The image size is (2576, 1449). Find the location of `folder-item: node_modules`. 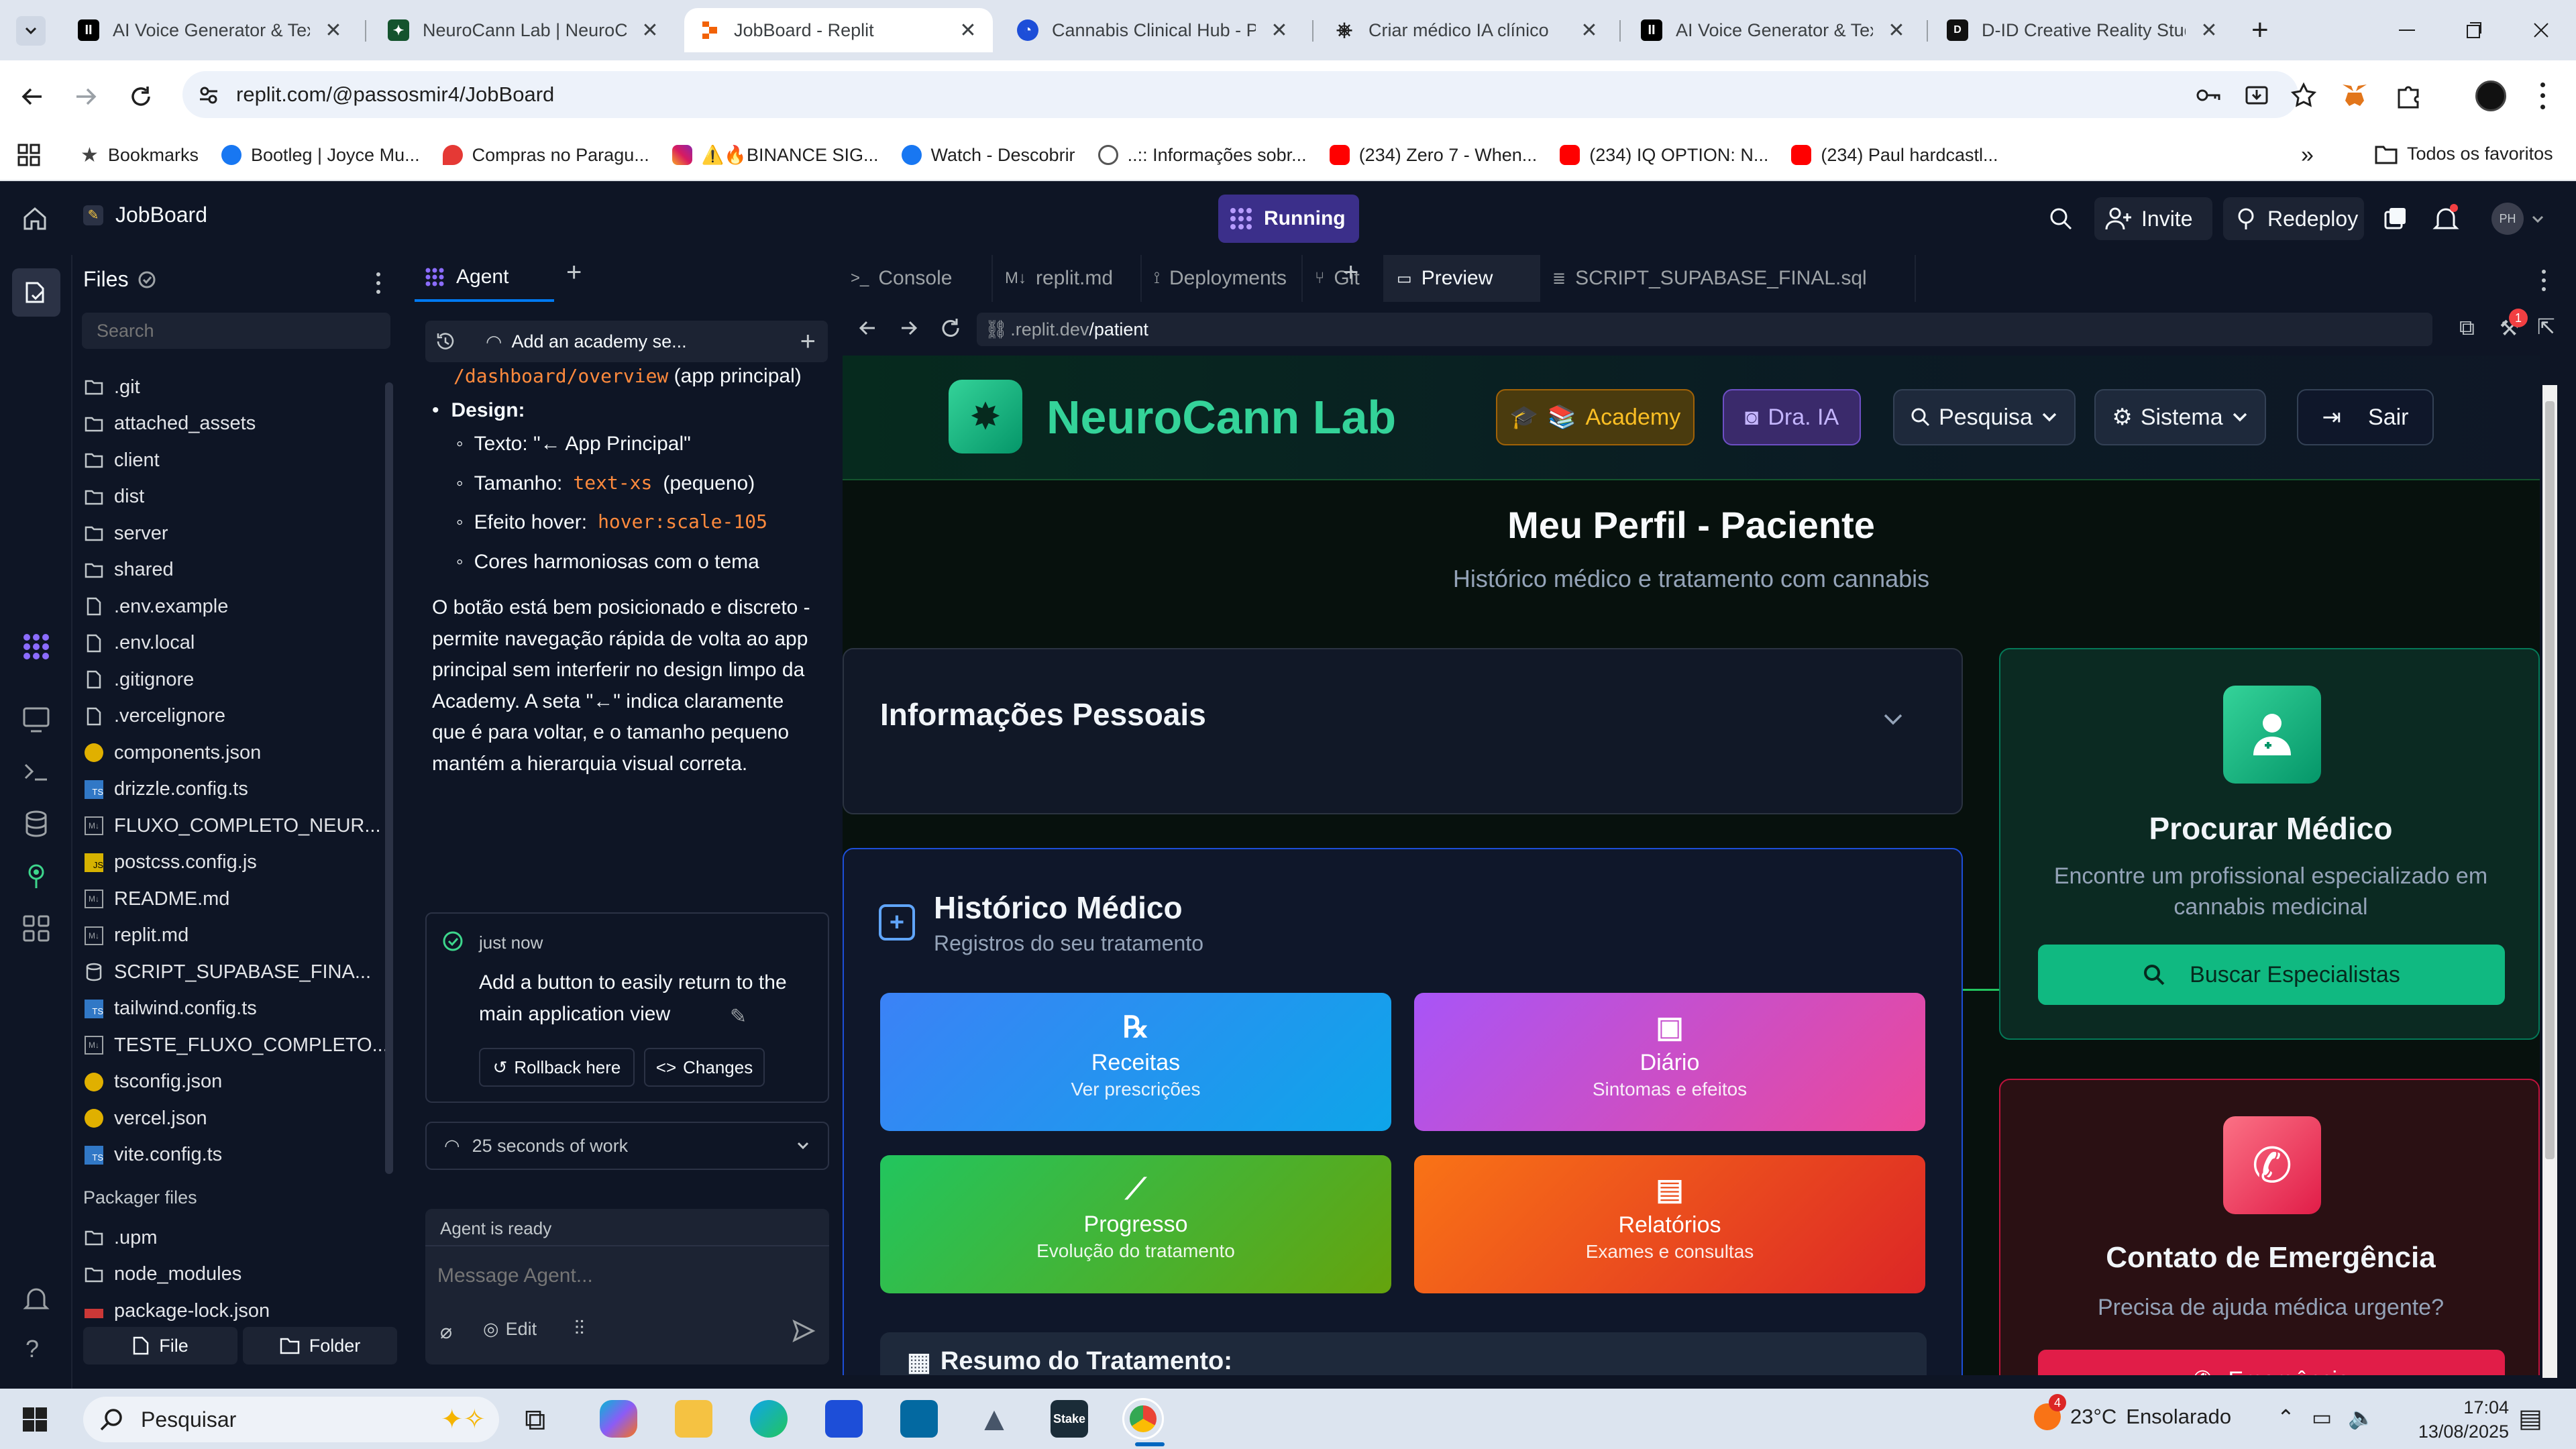

folder-item: node_modules is located at coordinates (163, 1274).